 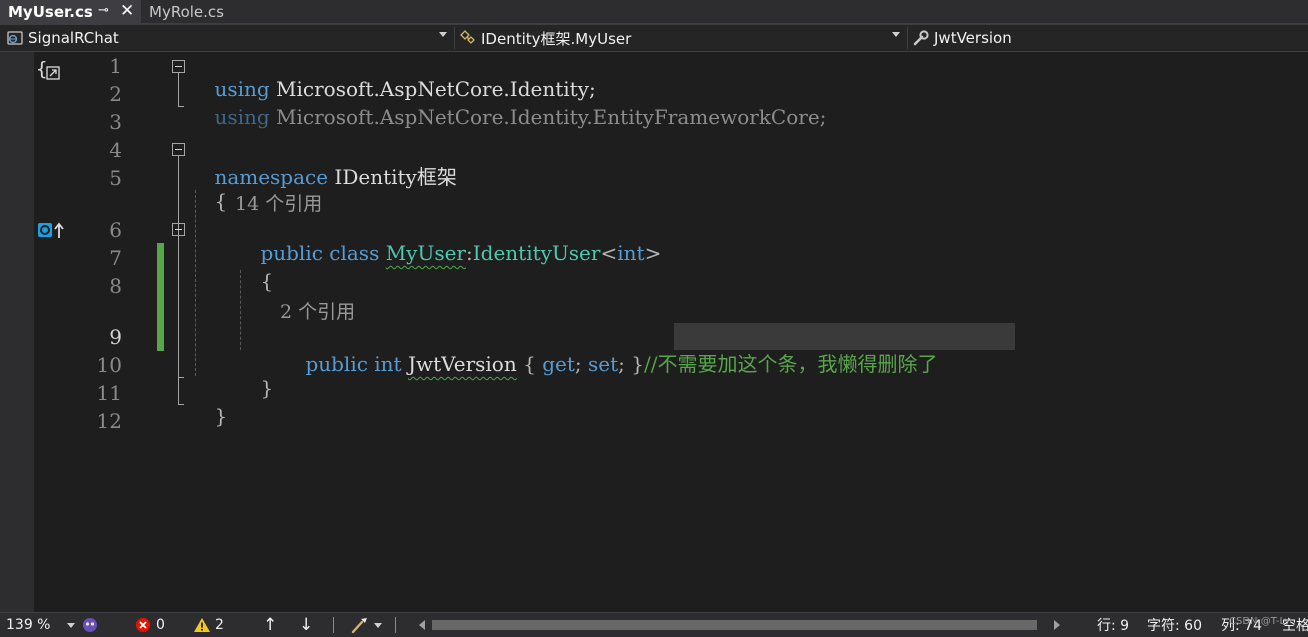 I want to click on project-dropdown: SignalRChat, so click(x=228, y=38).